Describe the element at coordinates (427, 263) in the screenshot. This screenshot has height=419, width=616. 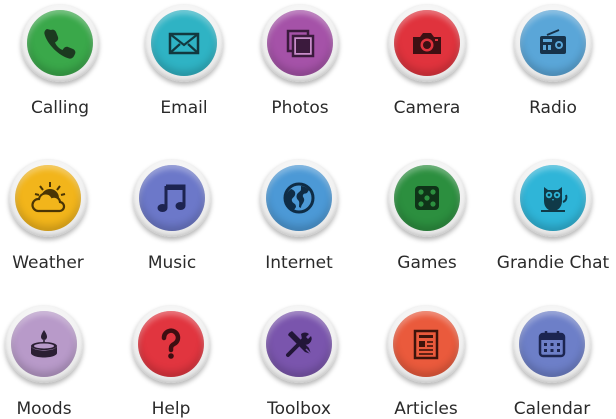
I see `app-label: Games` at that location.